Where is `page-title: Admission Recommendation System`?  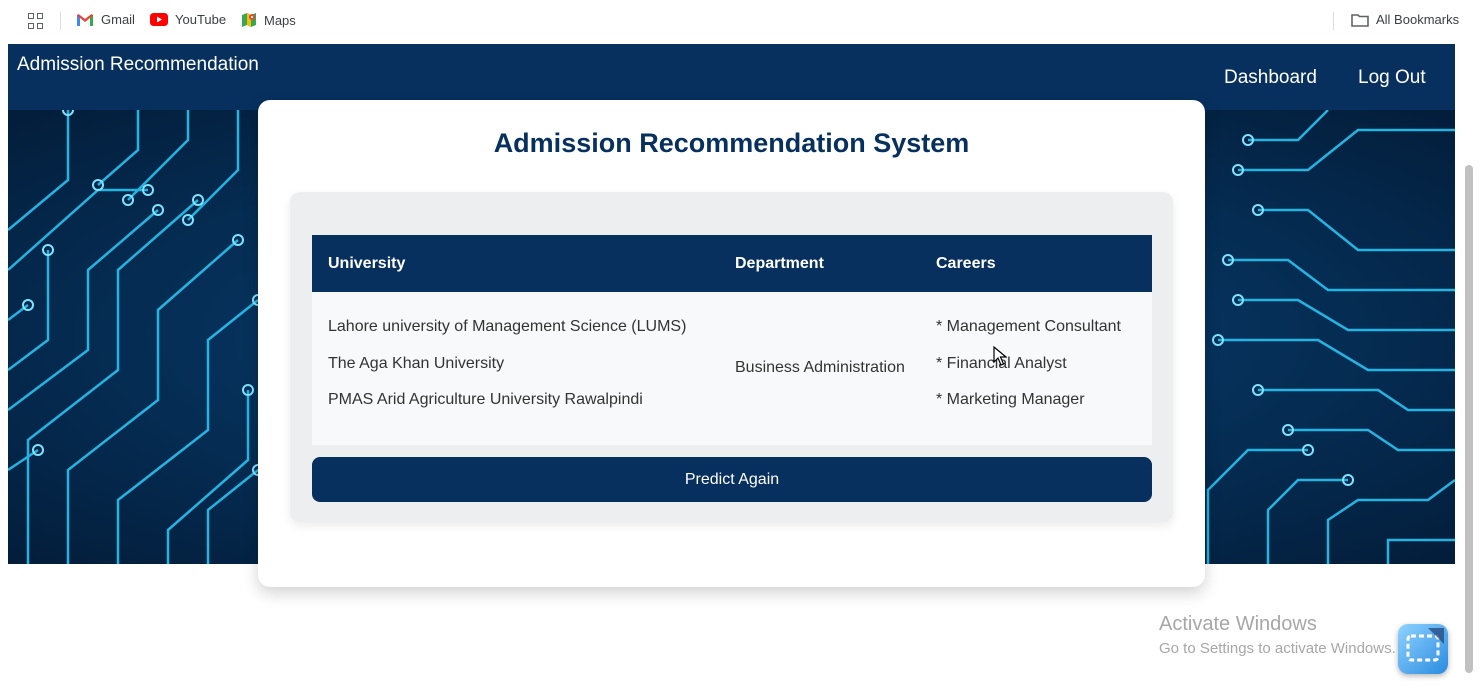 page-title: Admission Recommendation System is located at coordinates (731, 143).